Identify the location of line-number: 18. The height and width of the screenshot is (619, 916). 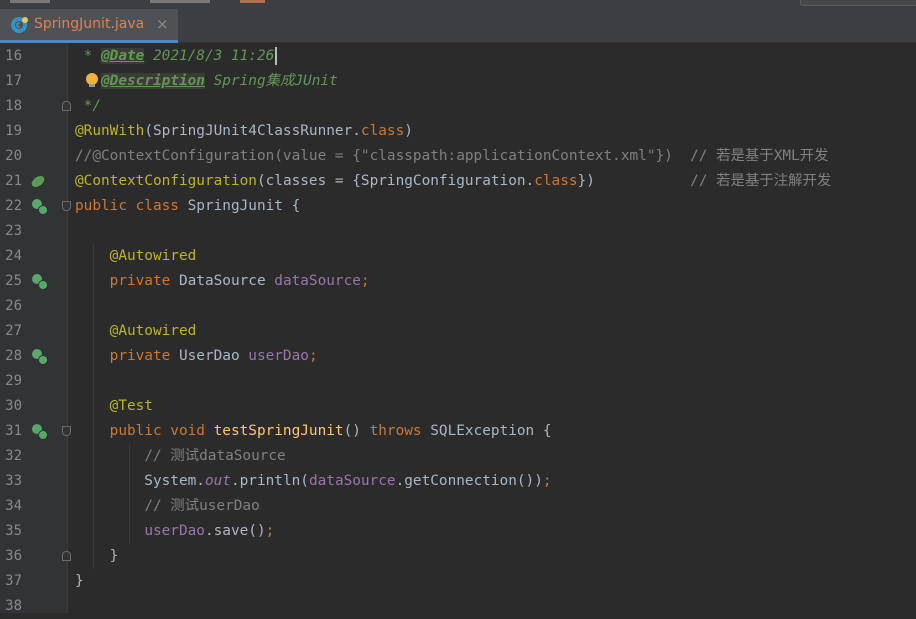
(11, 106).